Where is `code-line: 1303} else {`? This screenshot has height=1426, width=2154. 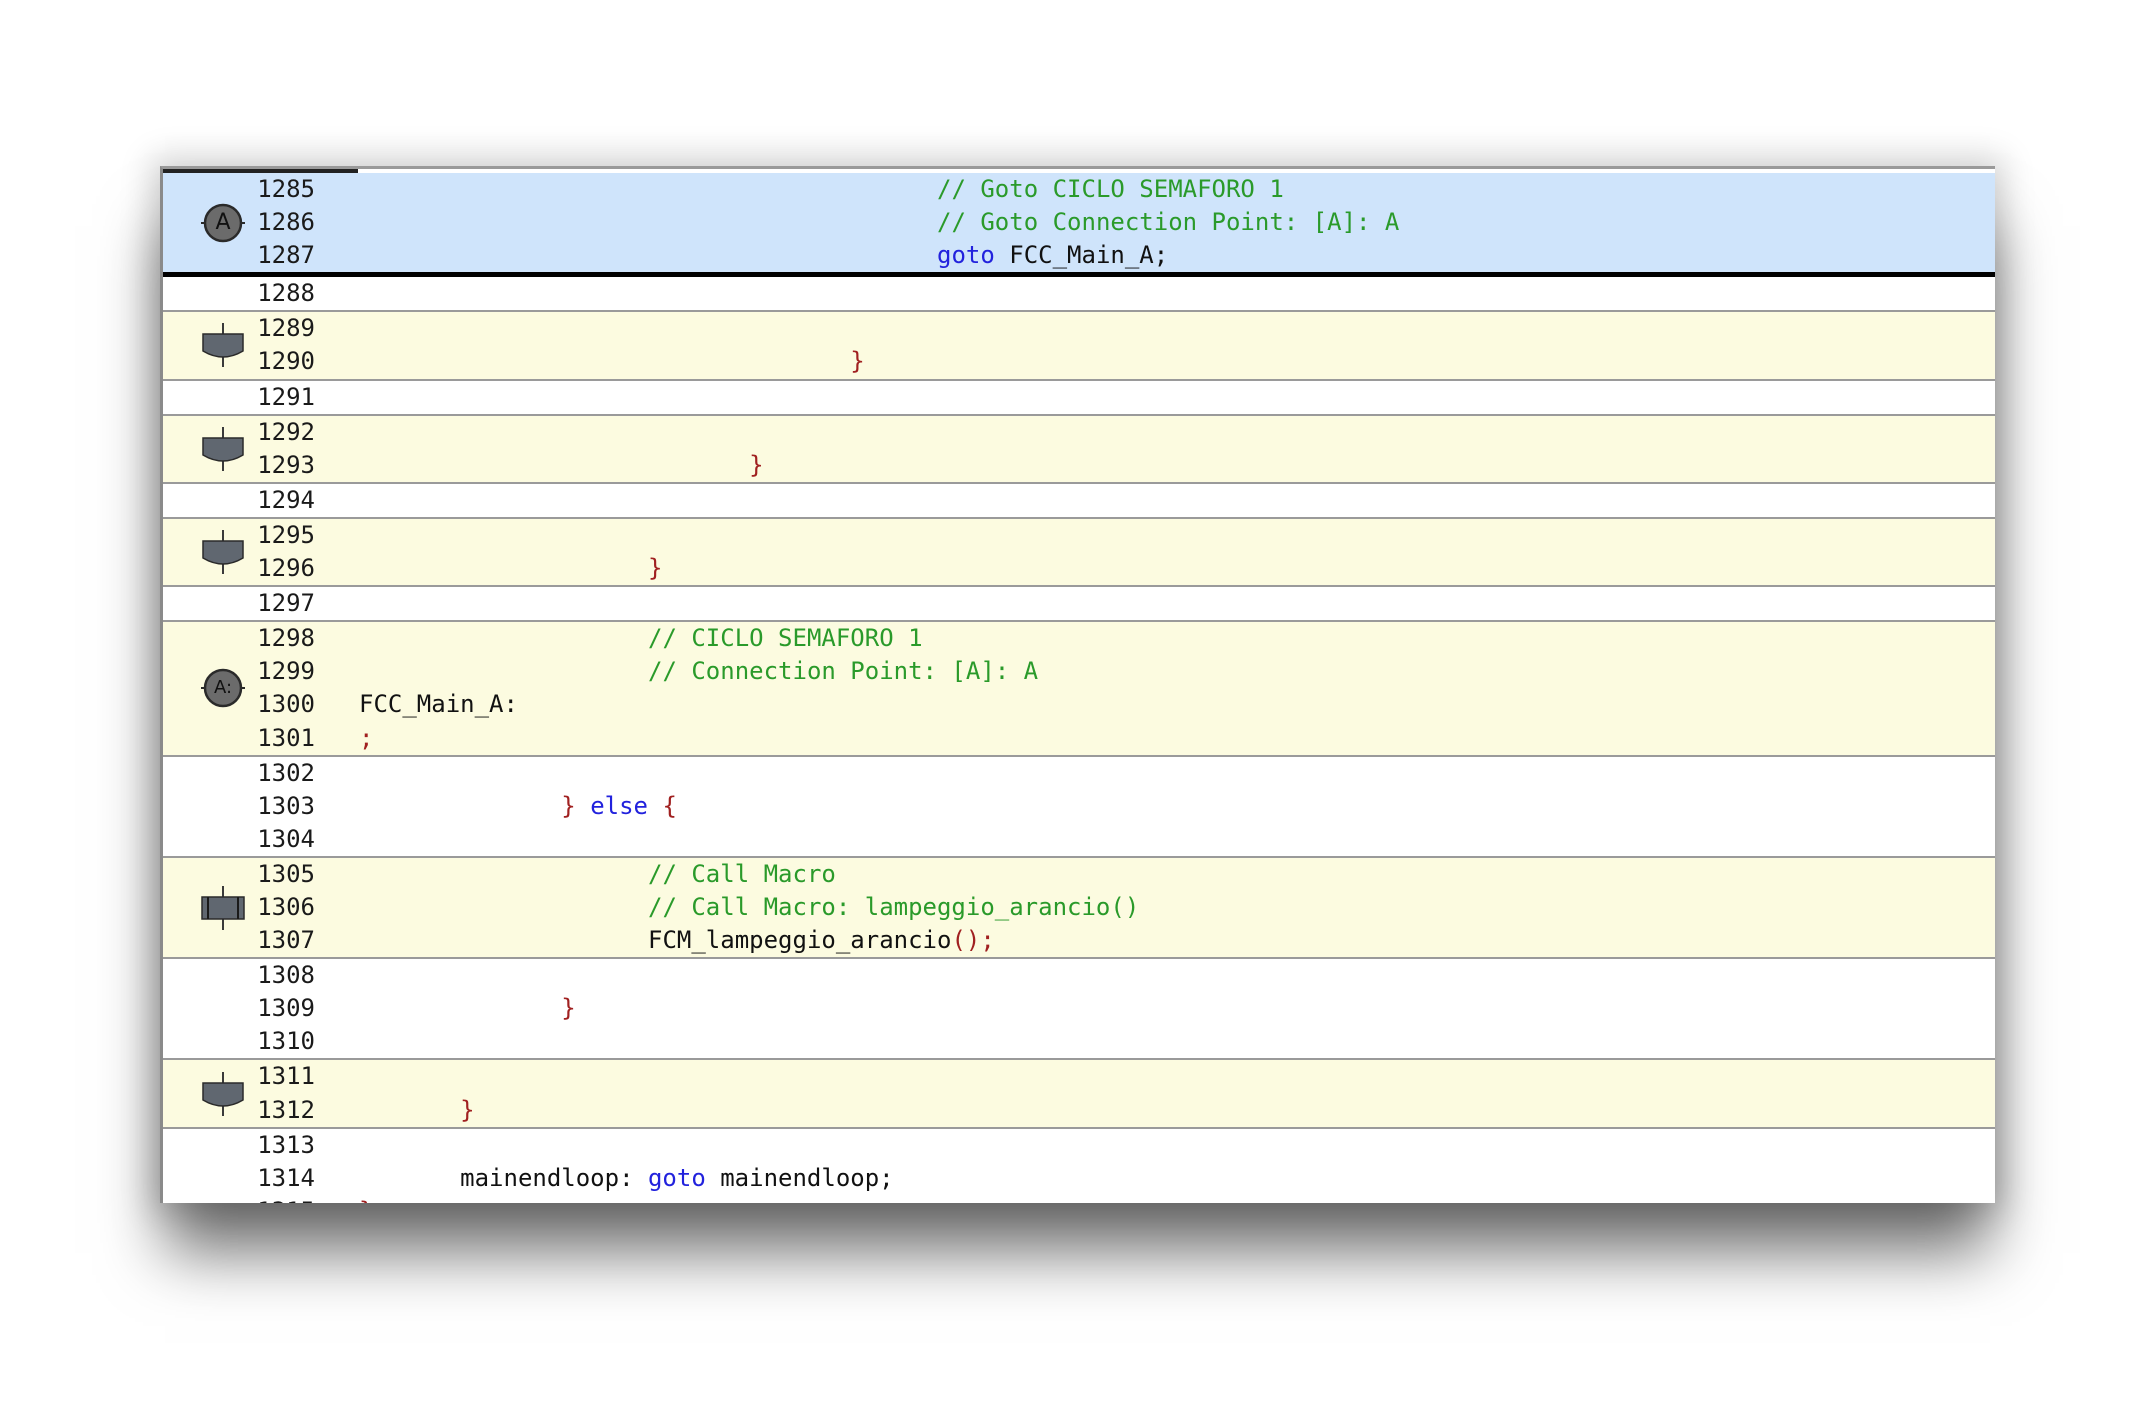 code-line: 1303} else { is located at coordinates (1079, 806).